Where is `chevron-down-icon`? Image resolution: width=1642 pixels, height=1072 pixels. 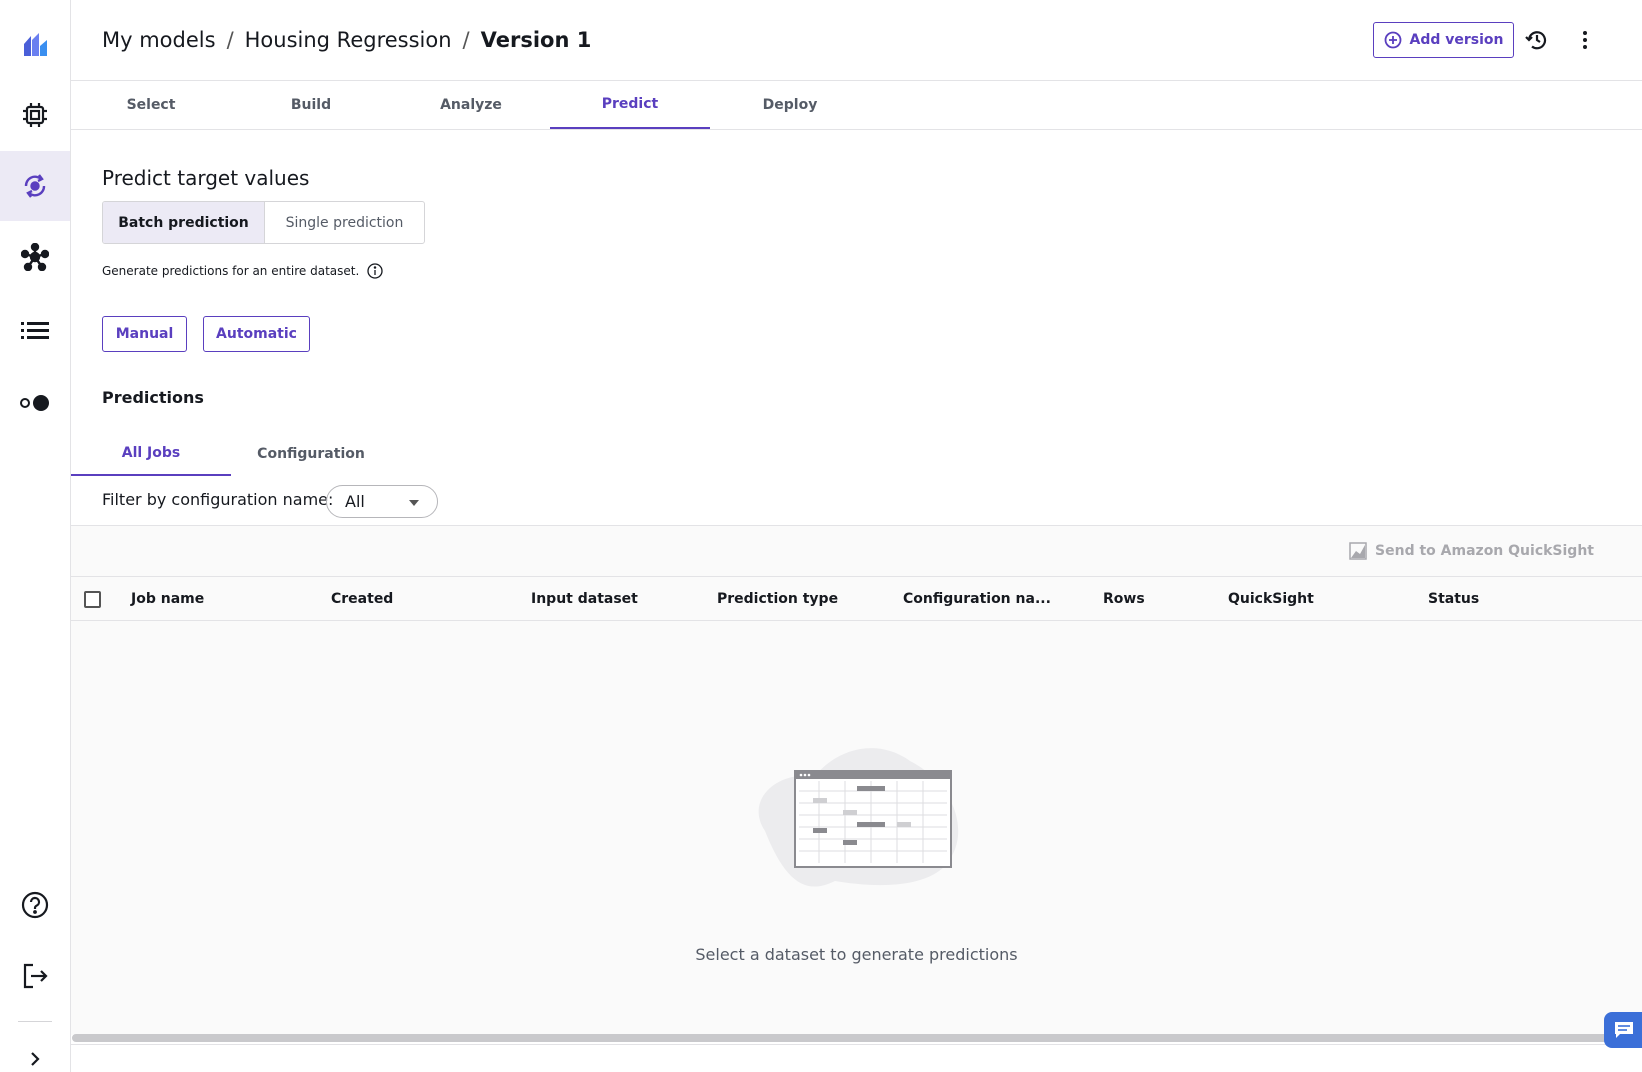
chevron-down-icon is located at coordinates (414, 503).